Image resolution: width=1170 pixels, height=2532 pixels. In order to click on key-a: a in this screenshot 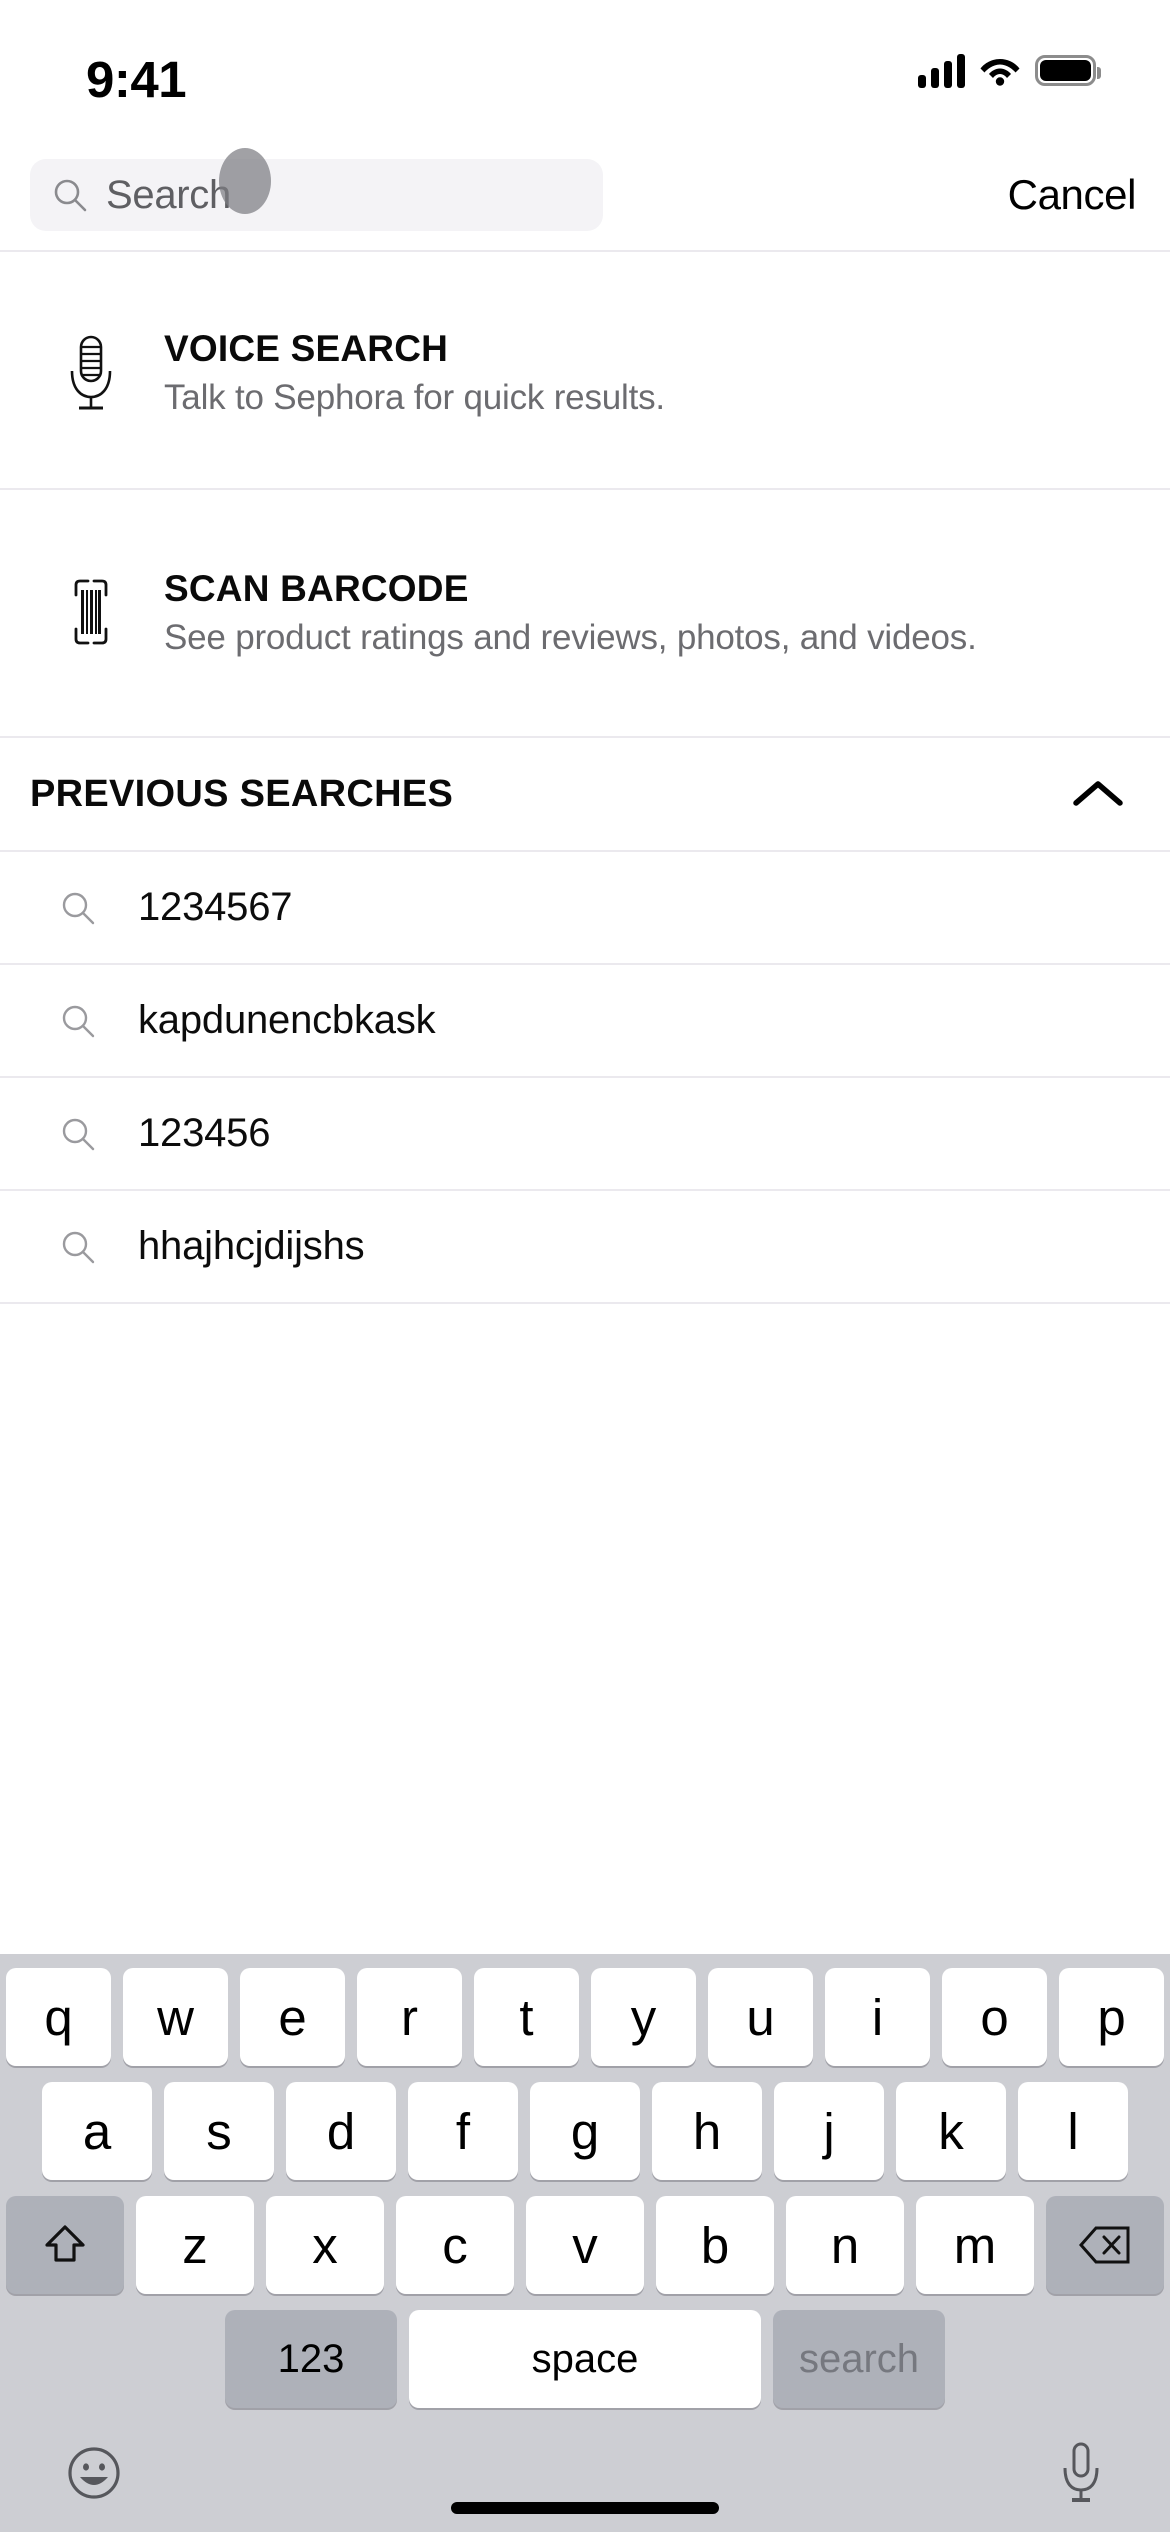, I will do `click(97, 2131)`.